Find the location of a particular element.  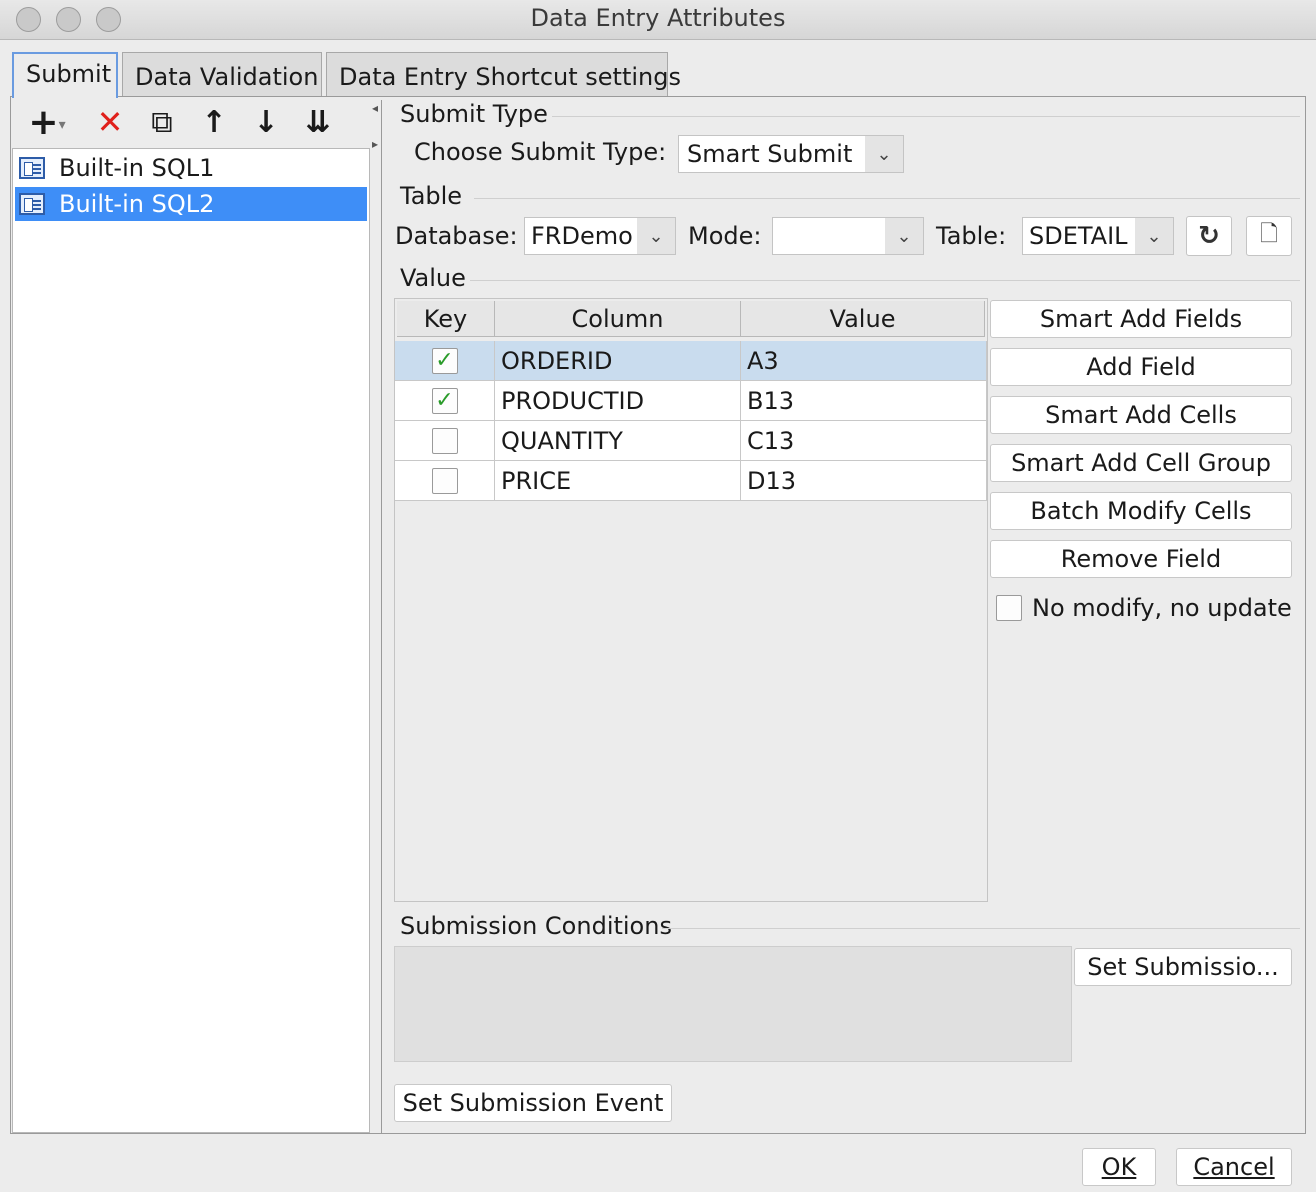

column-header-key: Key is located at coordinates (446, 319).